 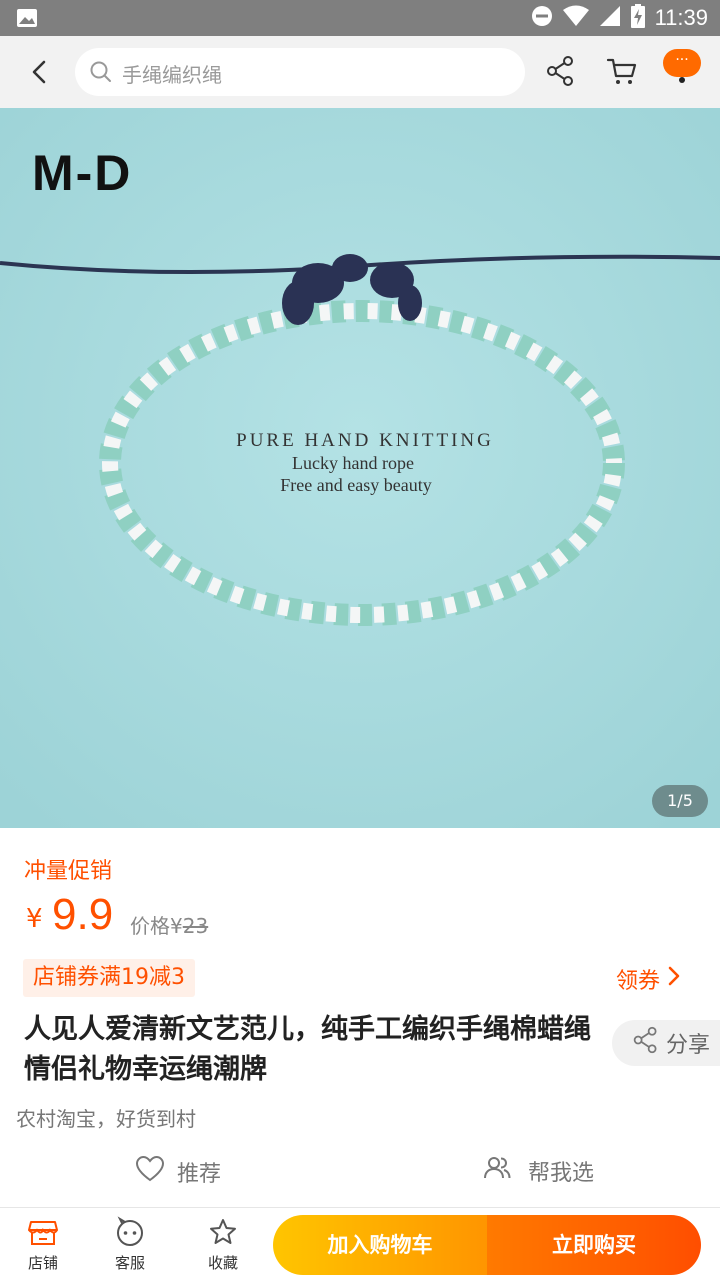 What do you see at coordinates (360, 18) in the screenshot?
I see `status-bar: 11:39` at bounding box center [360, 18].